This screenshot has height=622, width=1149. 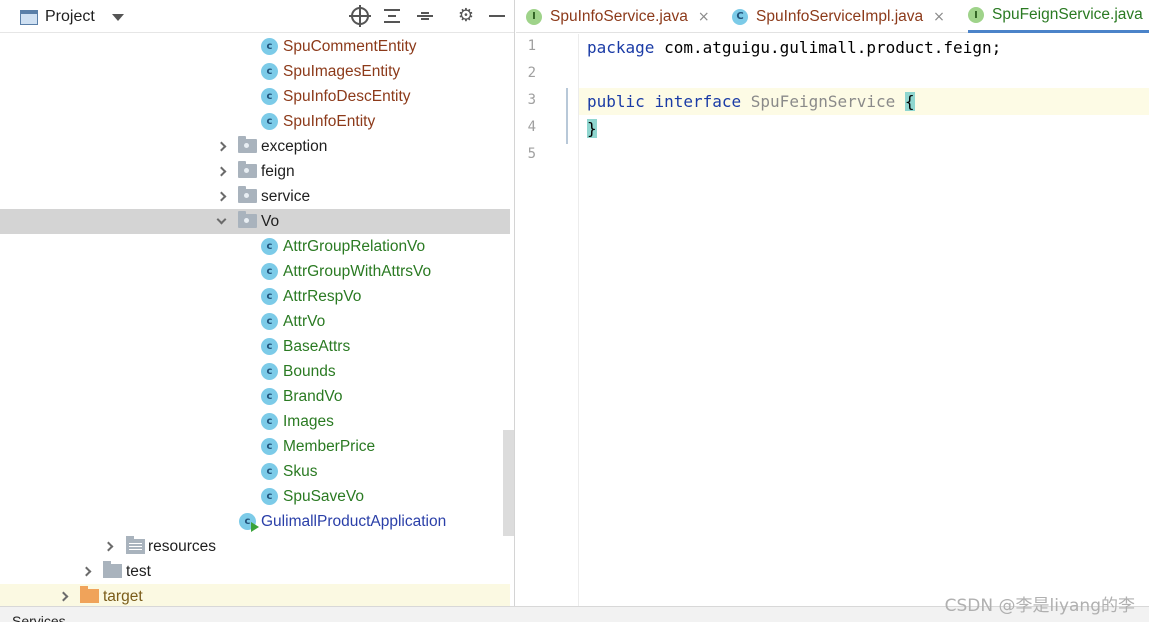 I want to click on tree-item-package-feign: feign, so click(x=255, y=171).